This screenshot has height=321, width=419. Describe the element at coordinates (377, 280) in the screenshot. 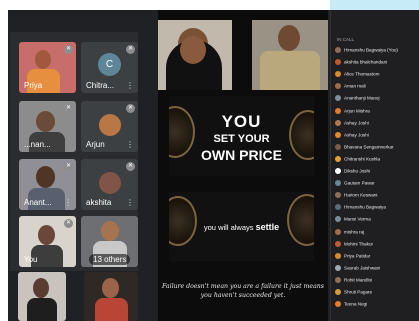

I see `participant-row: Rohit Mandloi` at that location.